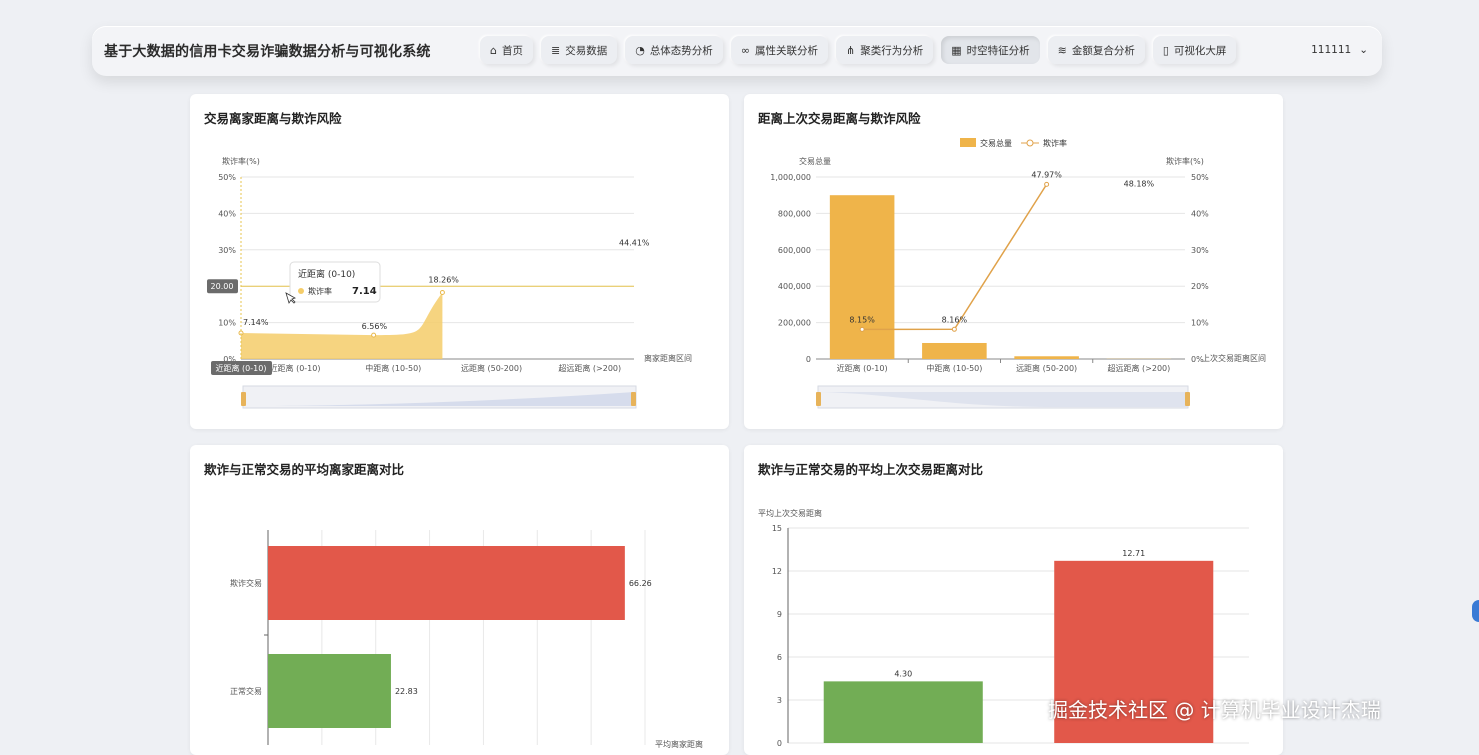  Describe the element at coordinates (1030, 143) in the screenshot. I see `legend-swatch-marker` at that location.